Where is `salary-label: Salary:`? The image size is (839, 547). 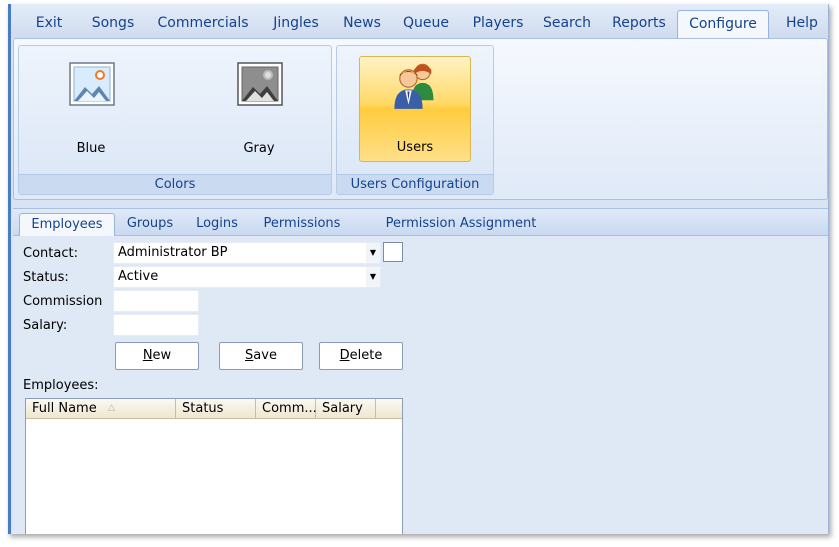
salary-label: Salary: is located at coordinates (45, 325).